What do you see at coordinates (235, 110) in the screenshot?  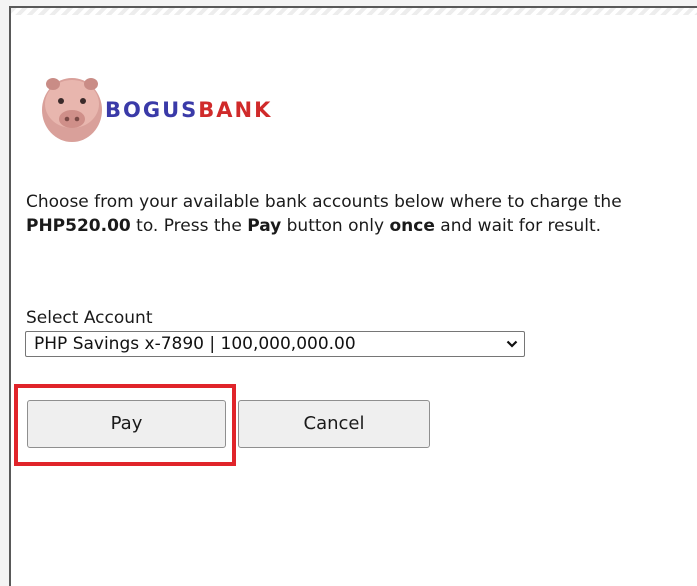 I see `bank-name-part2: BANK` at bounding box center [235, 110].